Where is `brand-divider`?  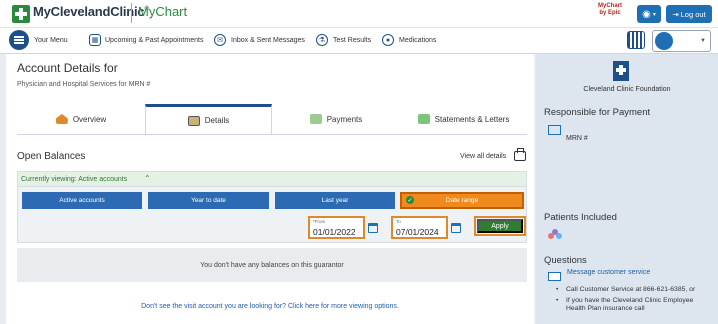
brand-divider is located at coordinates (131, 13).